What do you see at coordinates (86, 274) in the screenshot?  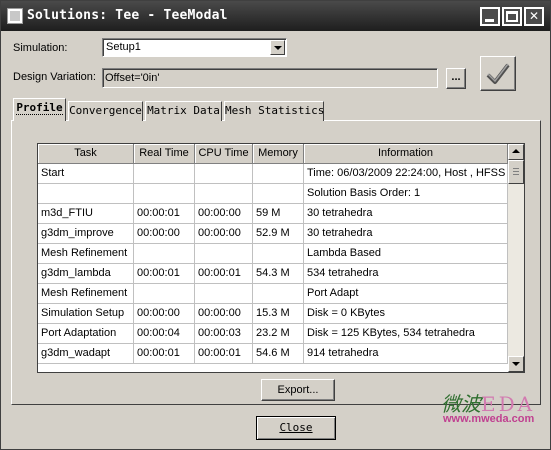 I see `task-cell: g3dm_lambda` at bounding box center [86, 274].